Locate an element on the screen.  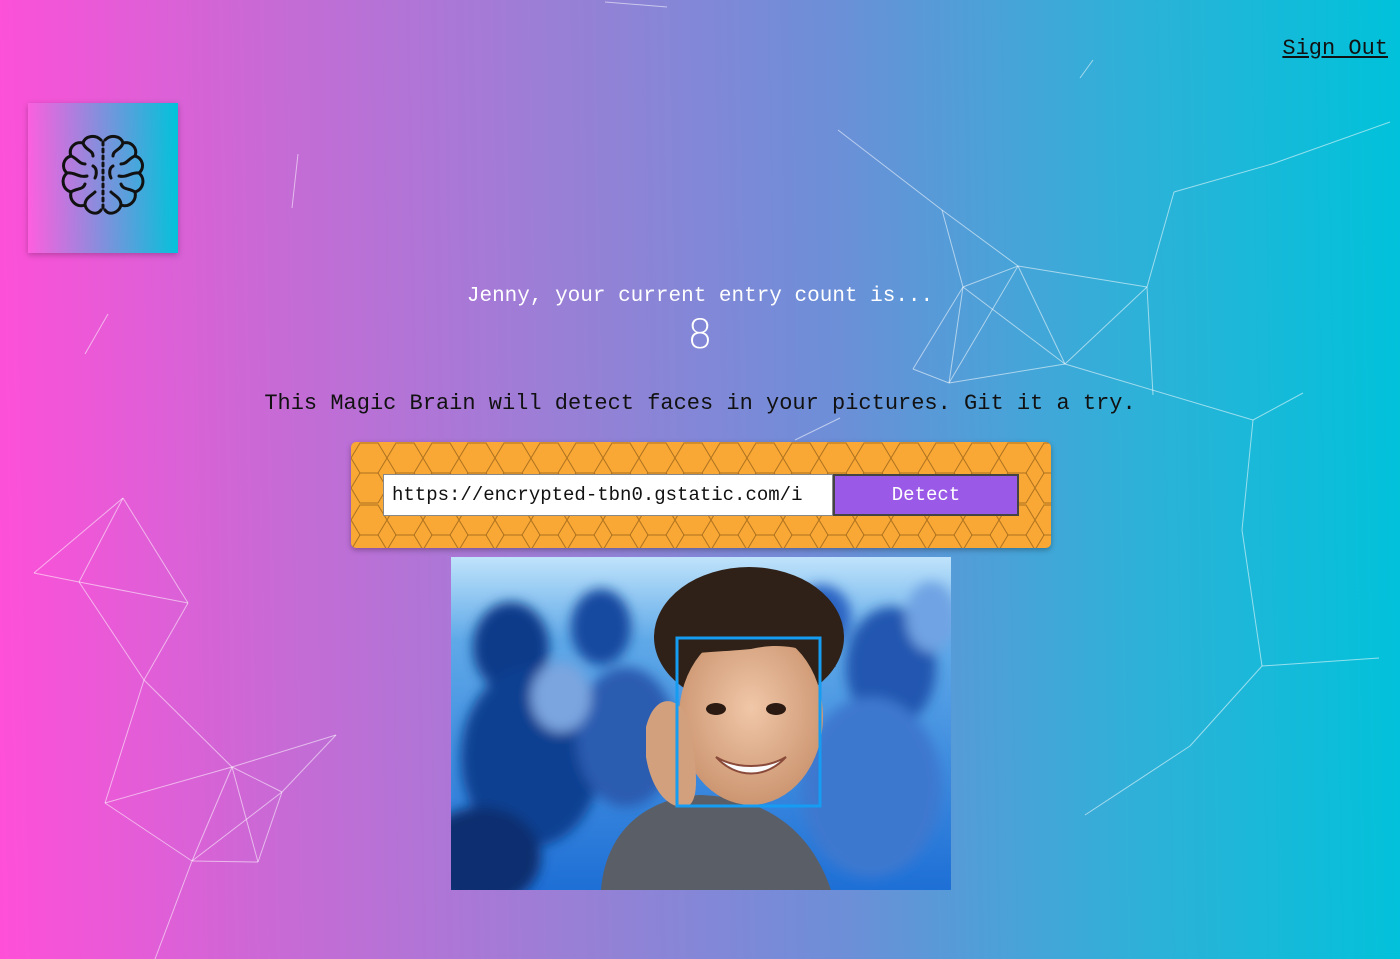
face-recognition-image is located at coordinates (701, 723).